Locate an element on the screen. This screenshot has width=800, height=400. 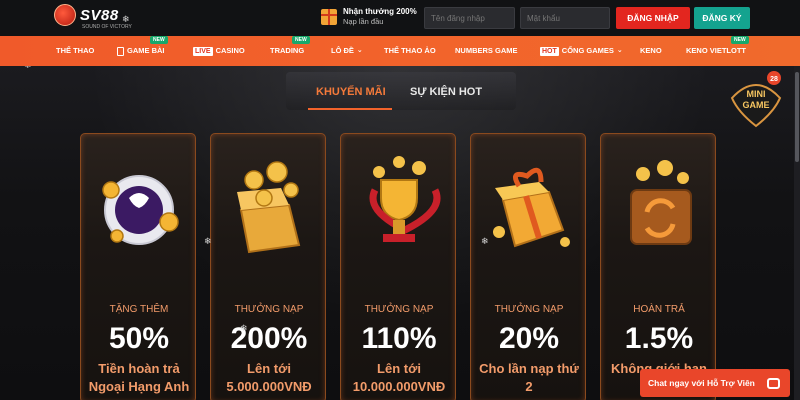
nav-label: CASINO is located at coordinates (230, 50).